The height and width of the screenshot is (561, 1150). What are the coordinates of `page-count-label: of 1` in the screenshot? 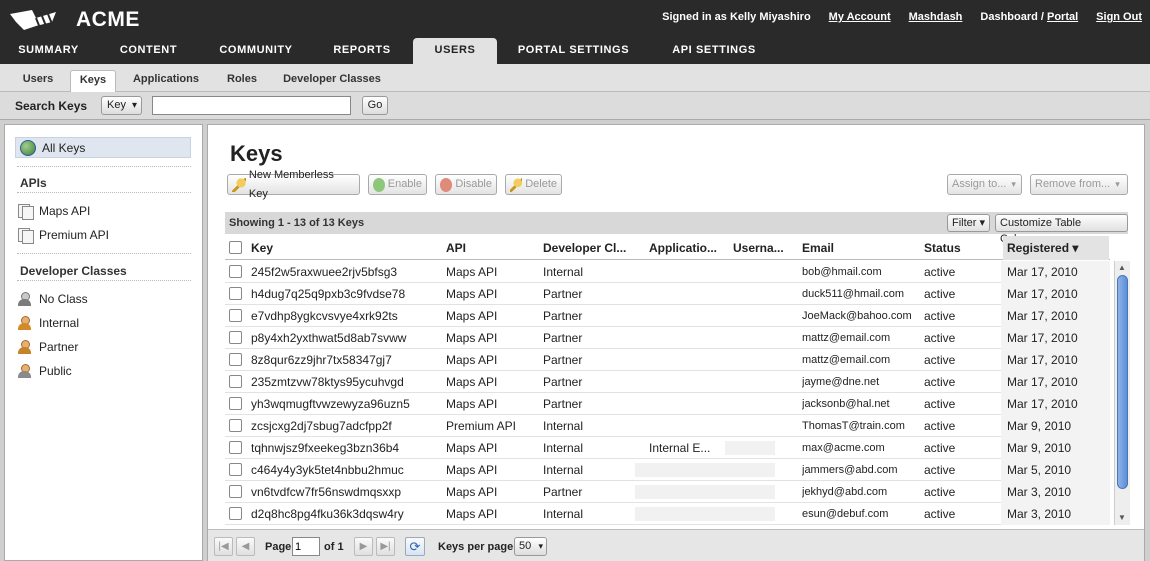 It's located at (334, 547).